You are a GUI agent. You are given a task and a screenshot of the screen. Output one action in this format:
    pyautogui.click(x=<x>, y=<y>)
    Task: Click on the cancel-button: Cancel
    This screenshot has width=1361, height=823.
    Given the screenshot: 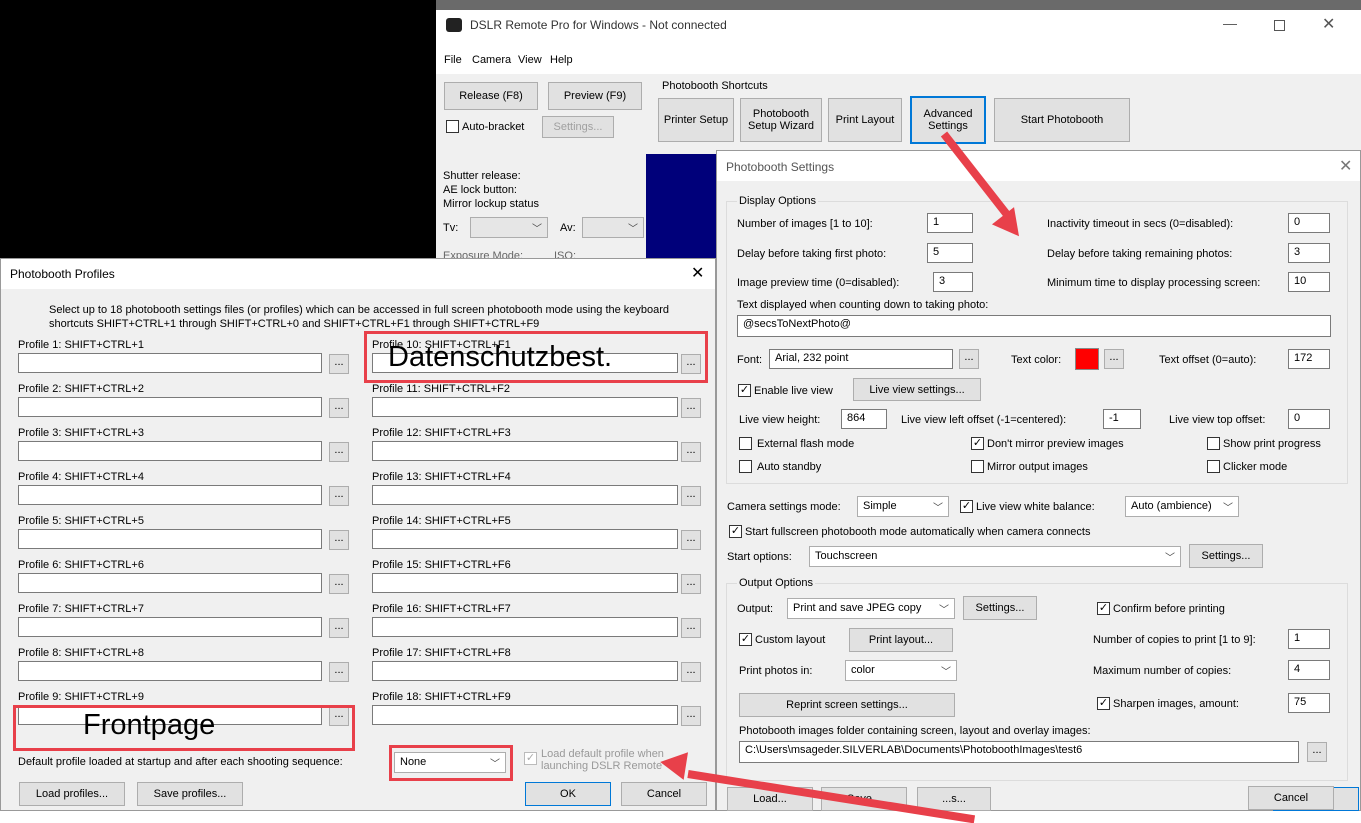 What is the action you would take?
    pyautogui.click(x=664, y=794)
    